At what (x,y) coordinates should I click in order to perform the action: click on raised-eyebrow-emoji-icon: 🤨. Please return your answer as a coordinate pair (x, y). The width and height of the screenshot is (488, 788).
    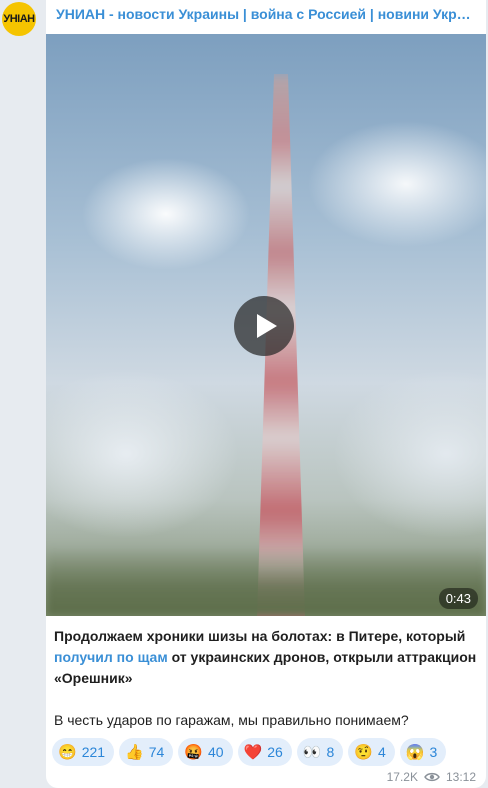
    Looking at the image, I should click on (364, 752).